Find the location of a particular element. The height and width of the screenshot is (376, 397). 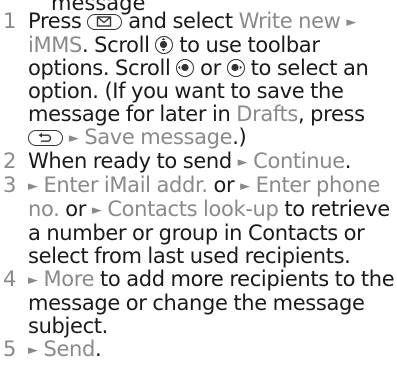

step-text: and select is located at coordinates (180, 21).